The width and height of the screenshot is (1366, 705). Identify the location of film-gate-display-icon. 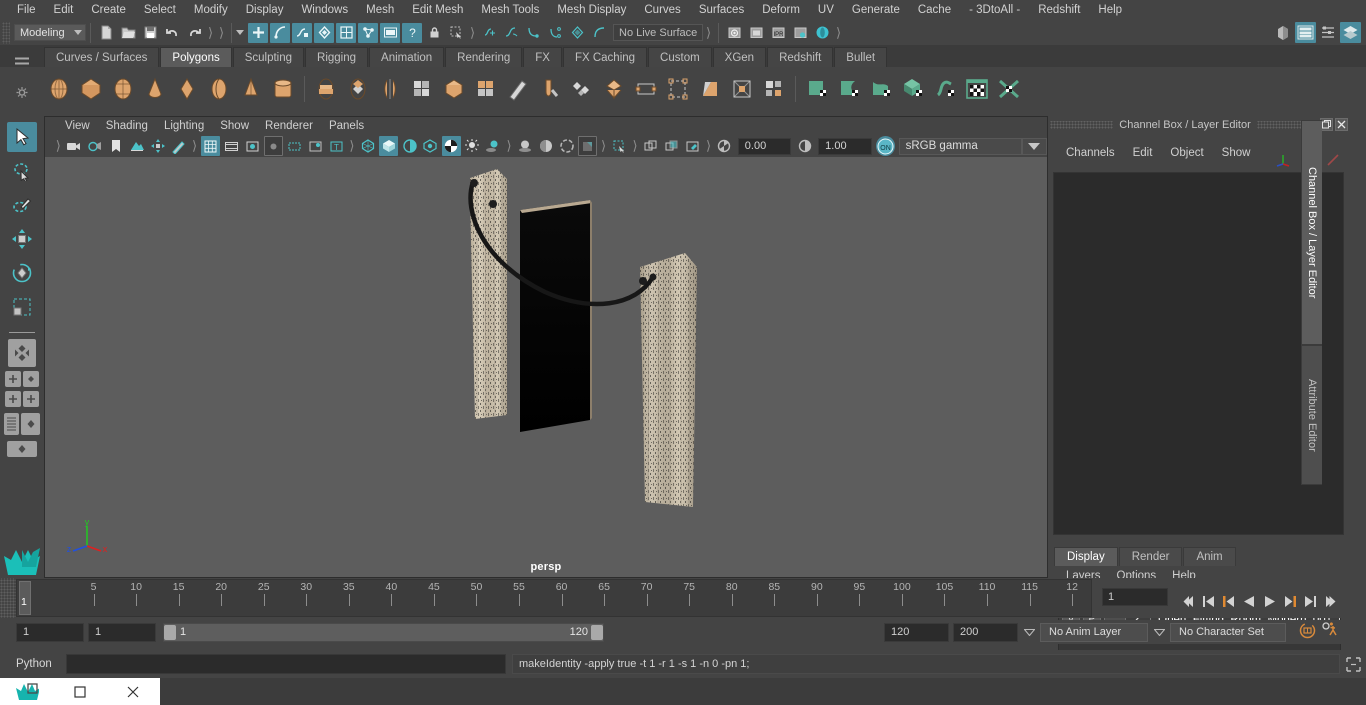
(294, 146).